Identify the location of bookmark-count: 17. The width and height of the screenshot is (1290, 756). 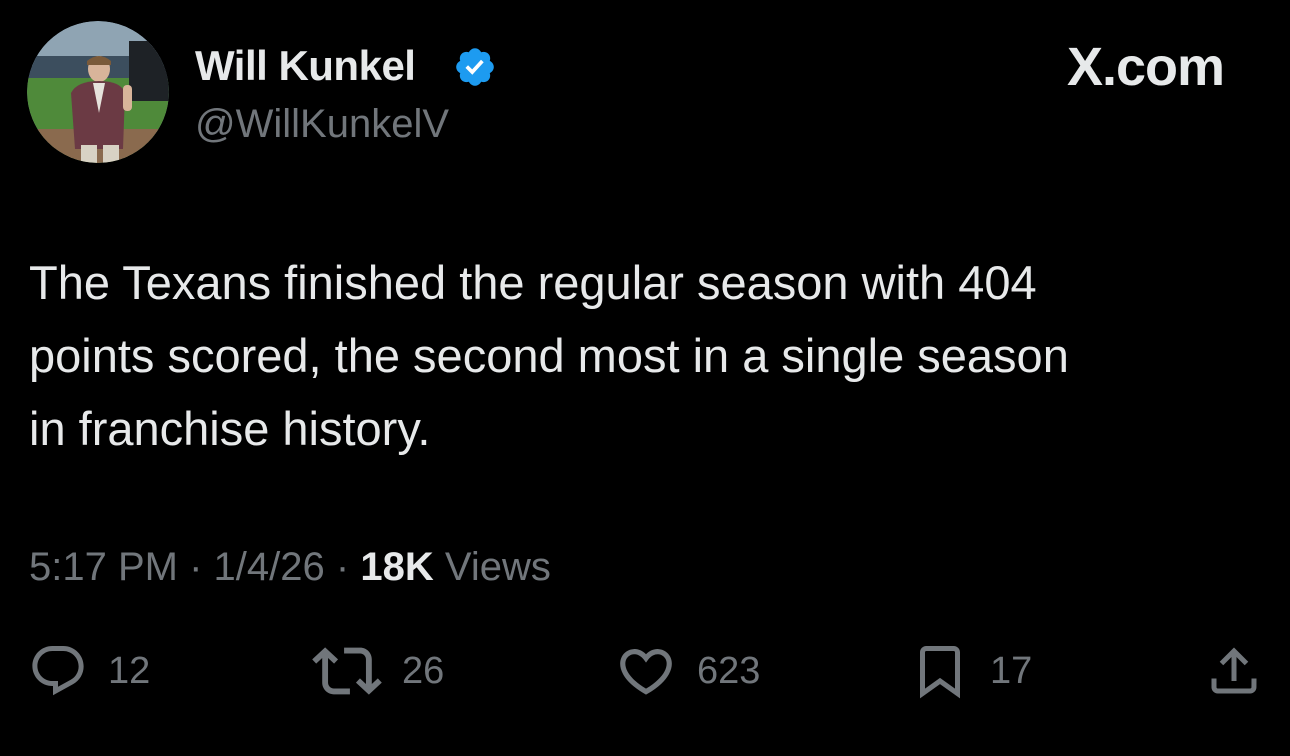
(1011, 671).